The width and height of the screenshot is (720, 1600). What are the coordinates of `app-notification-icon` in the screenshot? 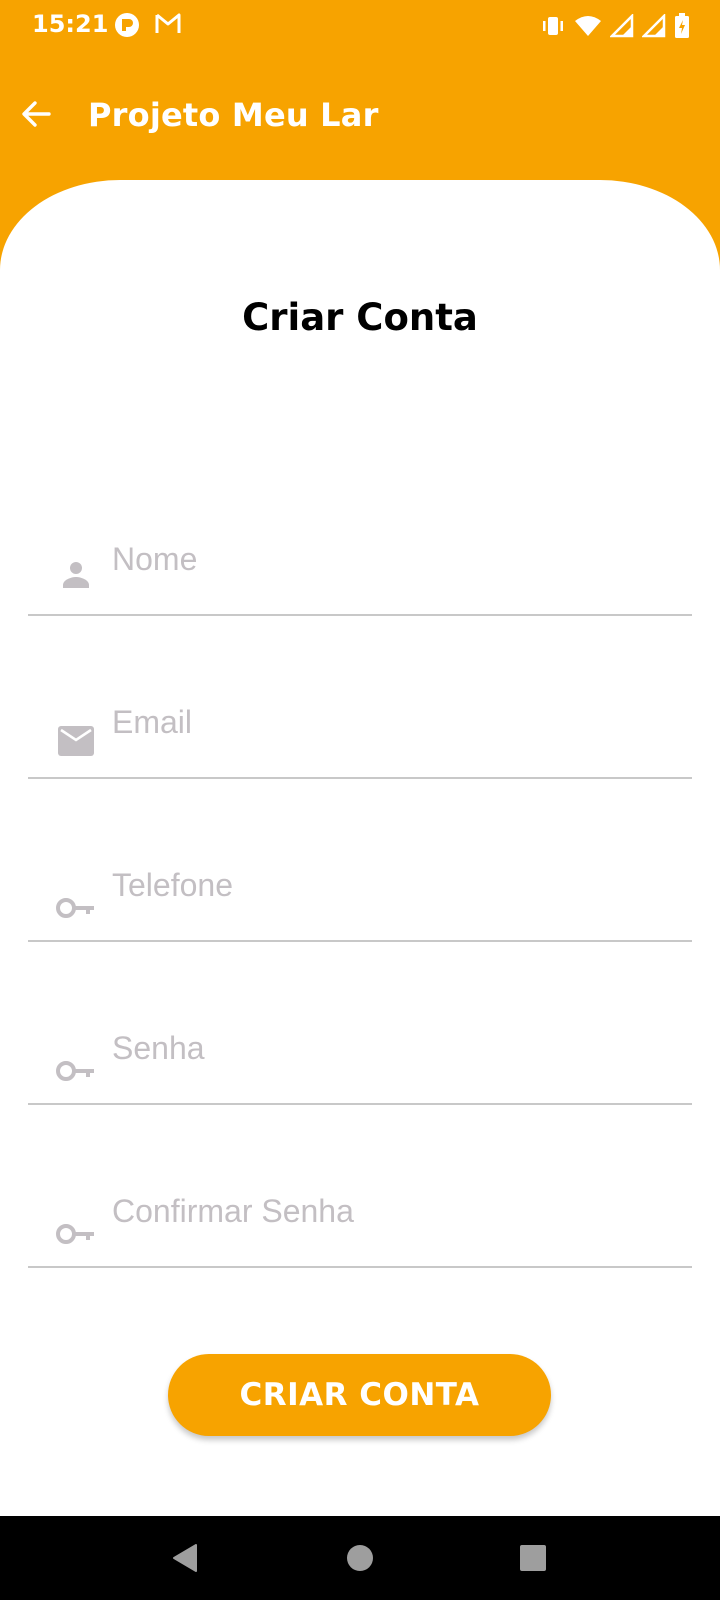 It's located at (127, 25).